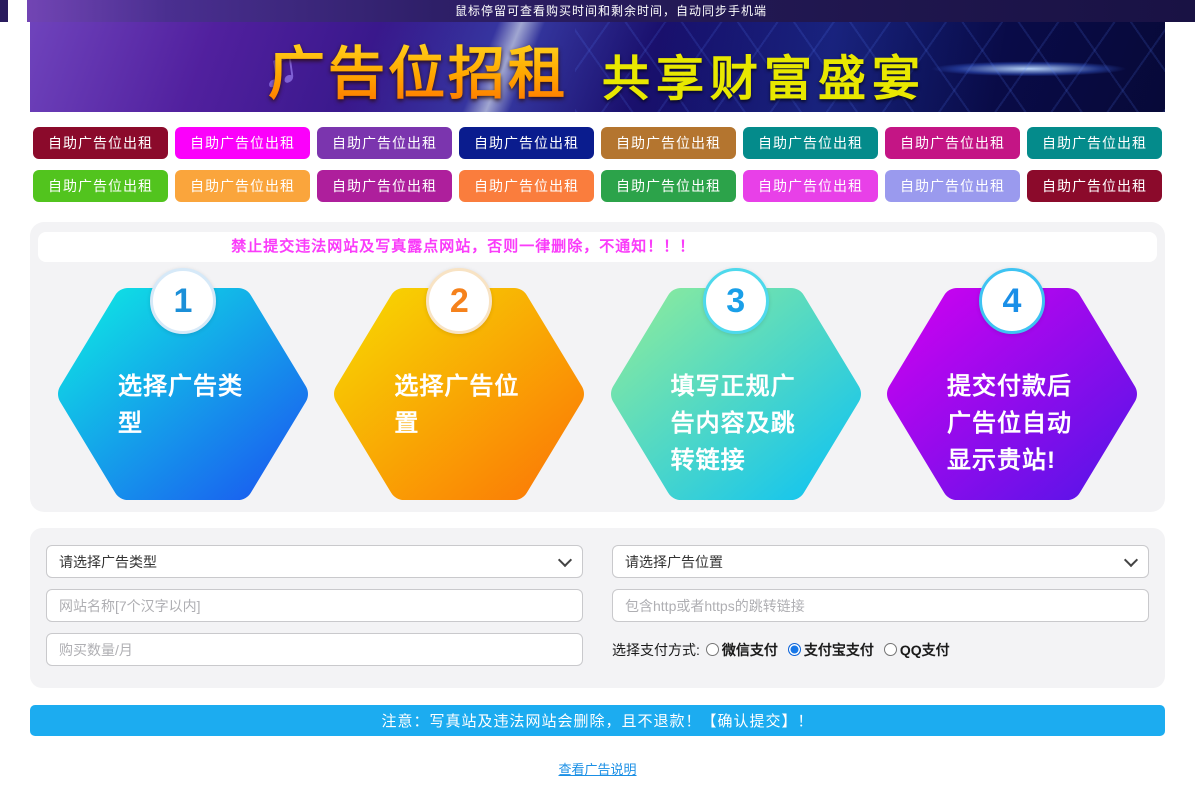 The image size is (1195, 795). I want to click on step-label: 选择广告位置, so click(457, 405).